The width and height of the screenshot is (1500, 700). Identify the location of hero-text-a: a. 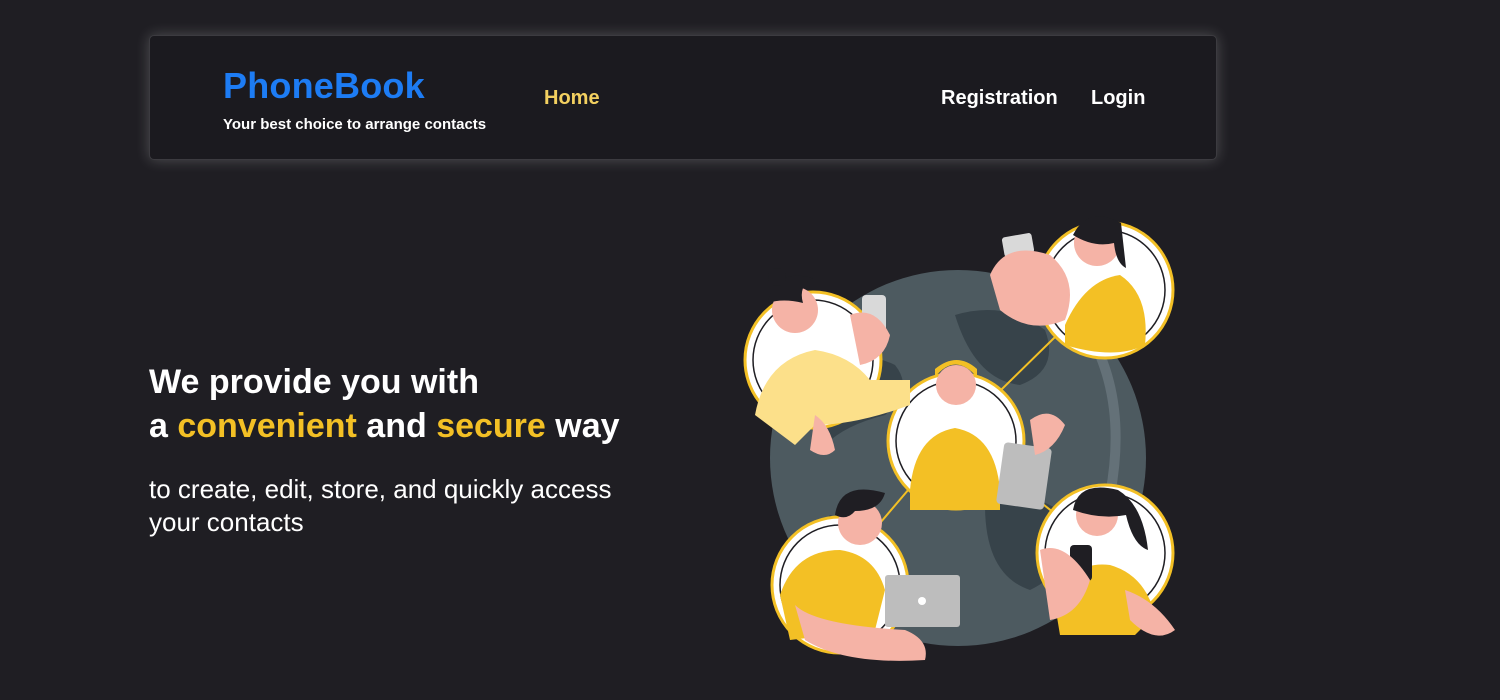
(163, 426).